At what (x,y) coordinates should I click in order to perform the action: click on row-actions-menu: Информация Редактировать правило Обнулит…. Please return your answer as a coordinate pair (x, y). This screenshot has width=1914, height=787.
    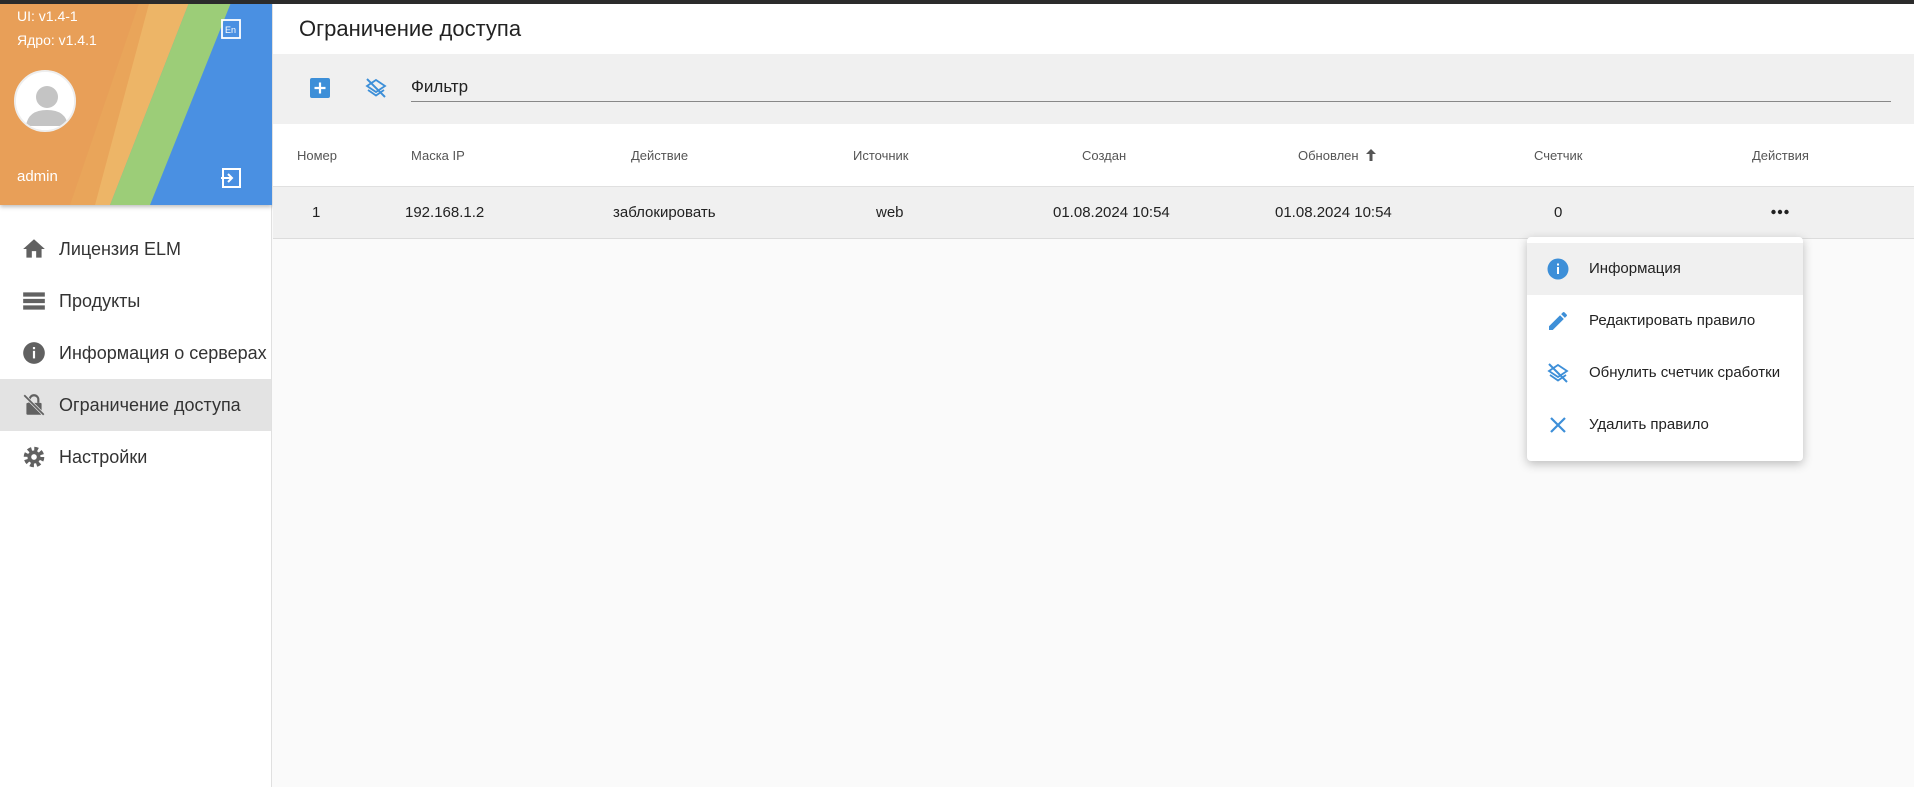
    Looking at the image, I should click on (1665, 349).